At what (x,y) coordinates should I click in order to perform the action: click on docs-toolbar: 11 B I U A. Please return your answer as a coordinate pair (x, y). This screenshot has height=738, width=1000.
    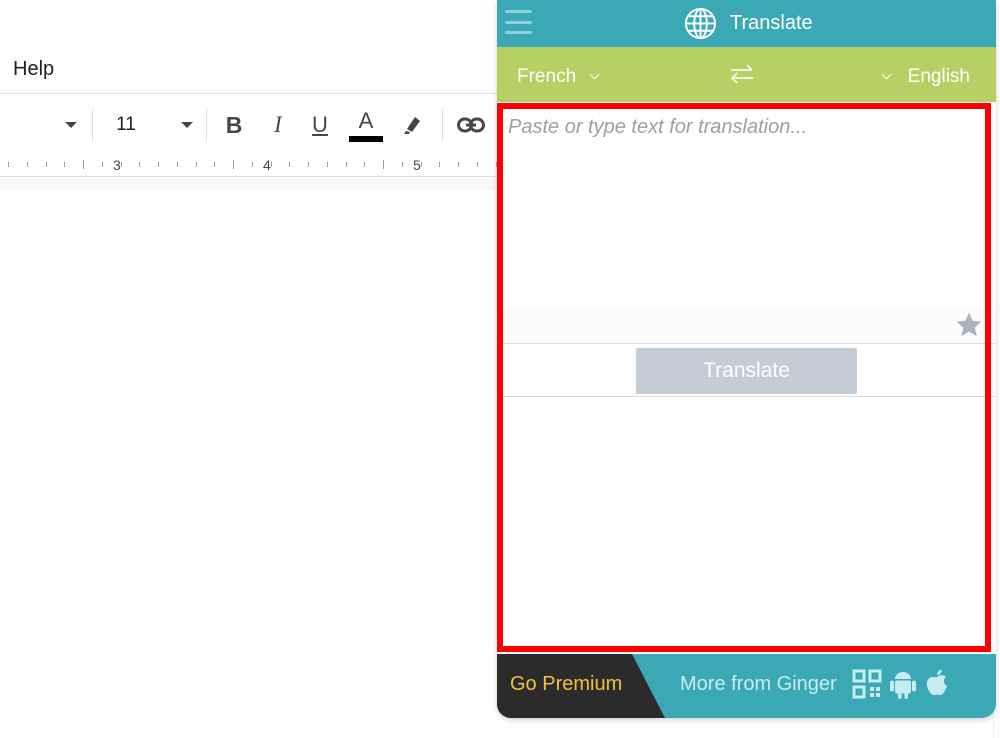
    Looking at the image, I should click on (248, 125).